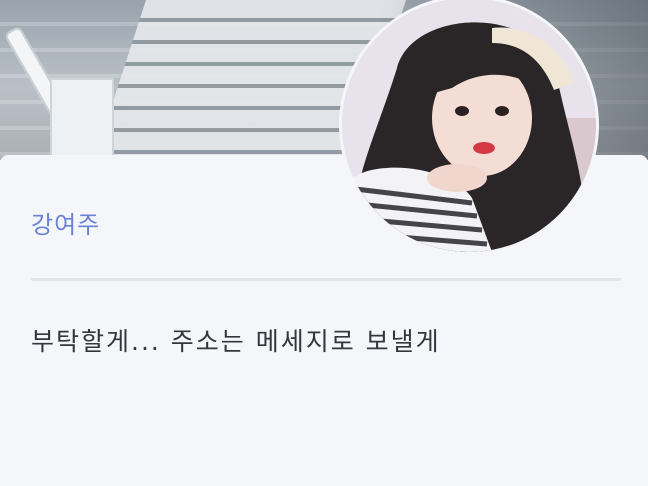 The width and height of the screenshot is (648, 486). I want to click on header-newel-post, so click(82, 119).